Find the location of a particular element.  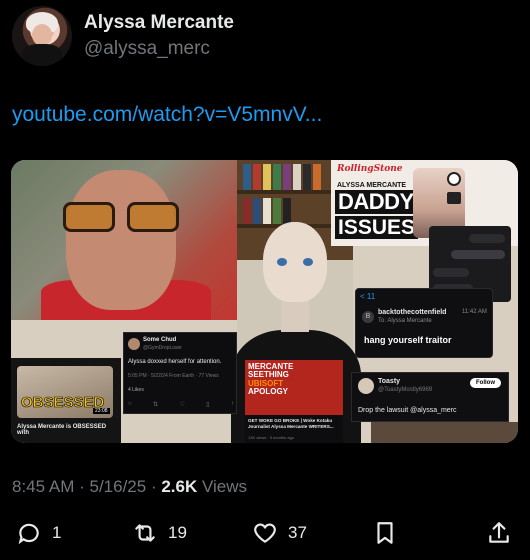

avatar is located at coordinates (42, 36).